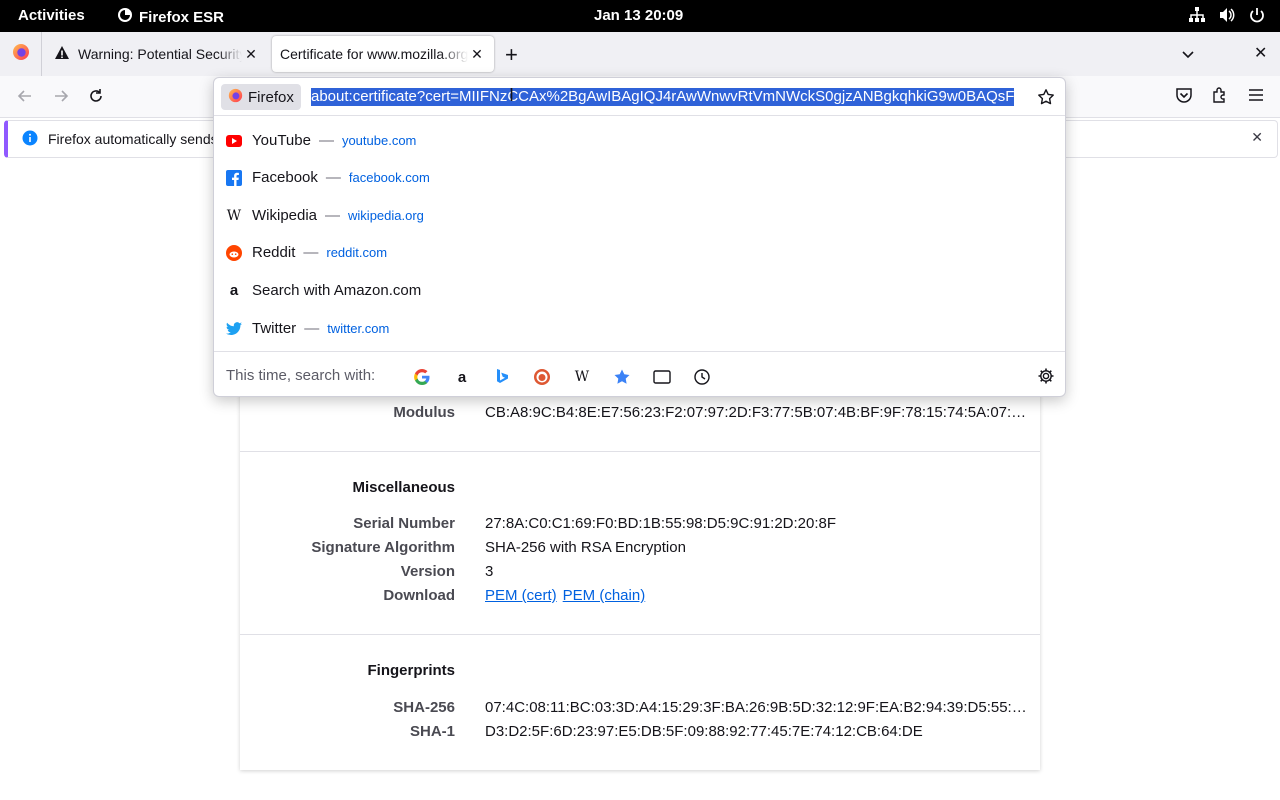 This screenshot has height=800, width=1280. What do you see at coordinates (521, 595) in the screenshot?
I see `pem-cert-link: PEM (cert)` at bounding box center [521, 595].